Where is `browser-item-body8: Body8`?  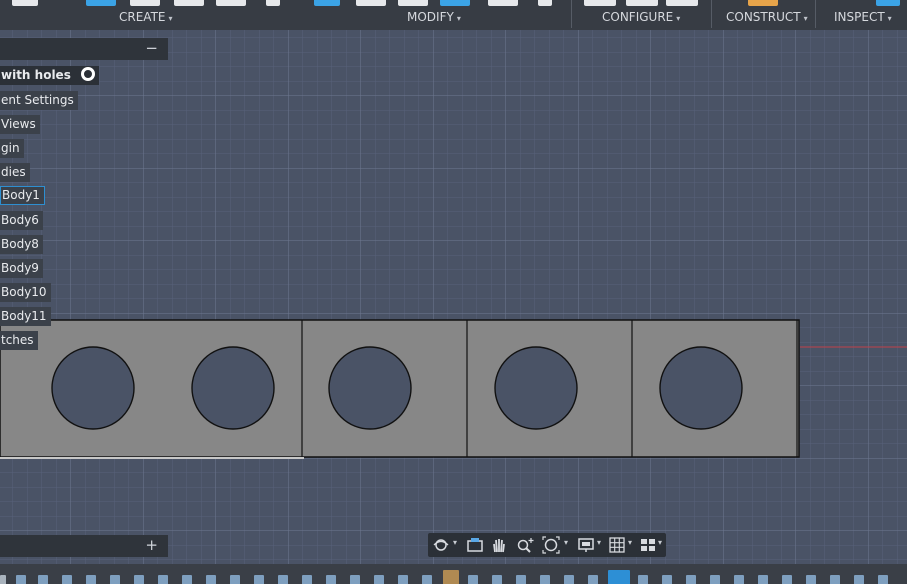
browser-item-body8: Body8 is located at coordinates (21, 244).